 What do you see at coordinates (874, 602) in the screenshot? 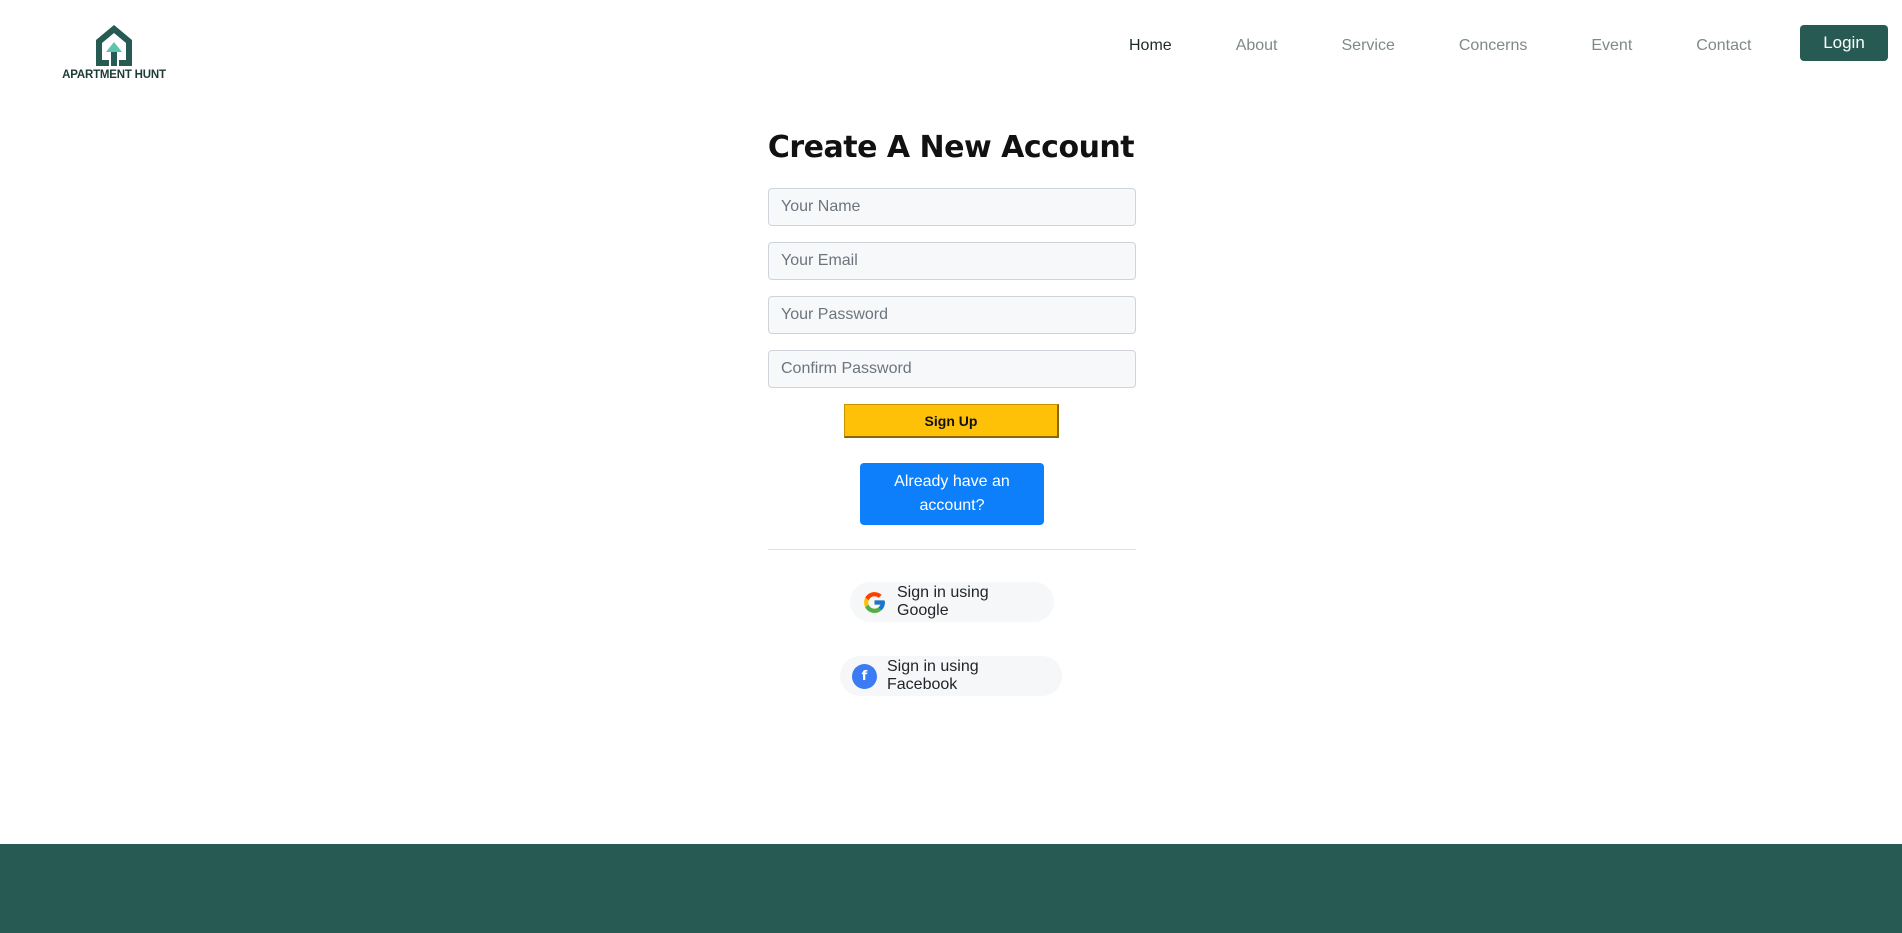
I see `google-icon` at bounding box center [874, 602].